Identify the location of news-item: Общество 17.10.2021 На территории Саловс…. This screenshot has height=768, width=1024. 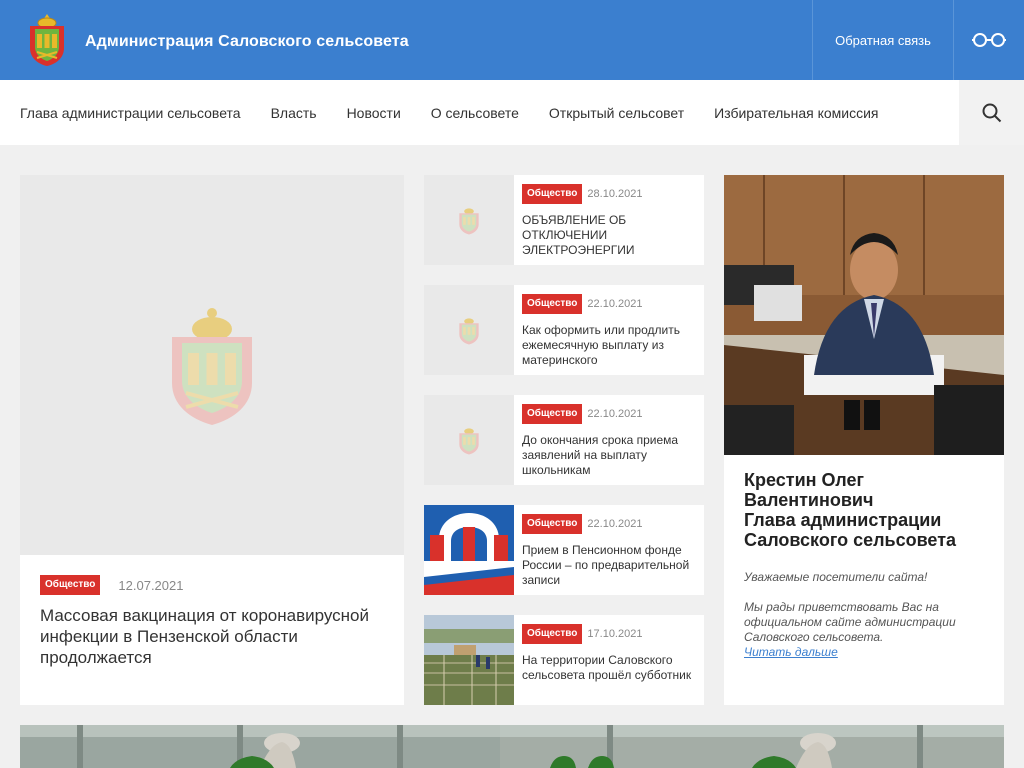
(564, 660).